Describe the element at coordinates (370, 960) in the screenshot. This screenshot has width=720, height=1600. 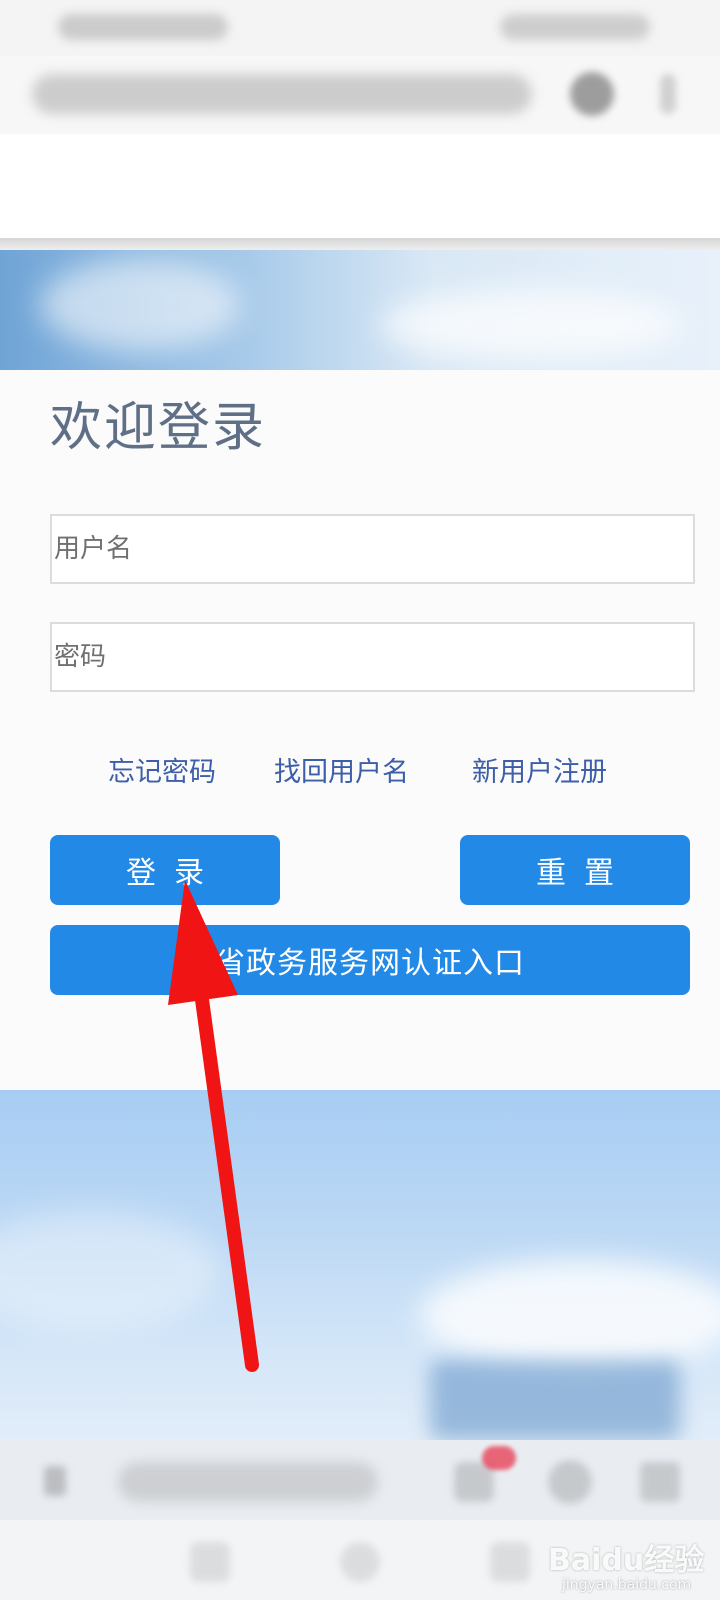
I see `gov-auth-button: 省政务服务网认证入口` at that location.